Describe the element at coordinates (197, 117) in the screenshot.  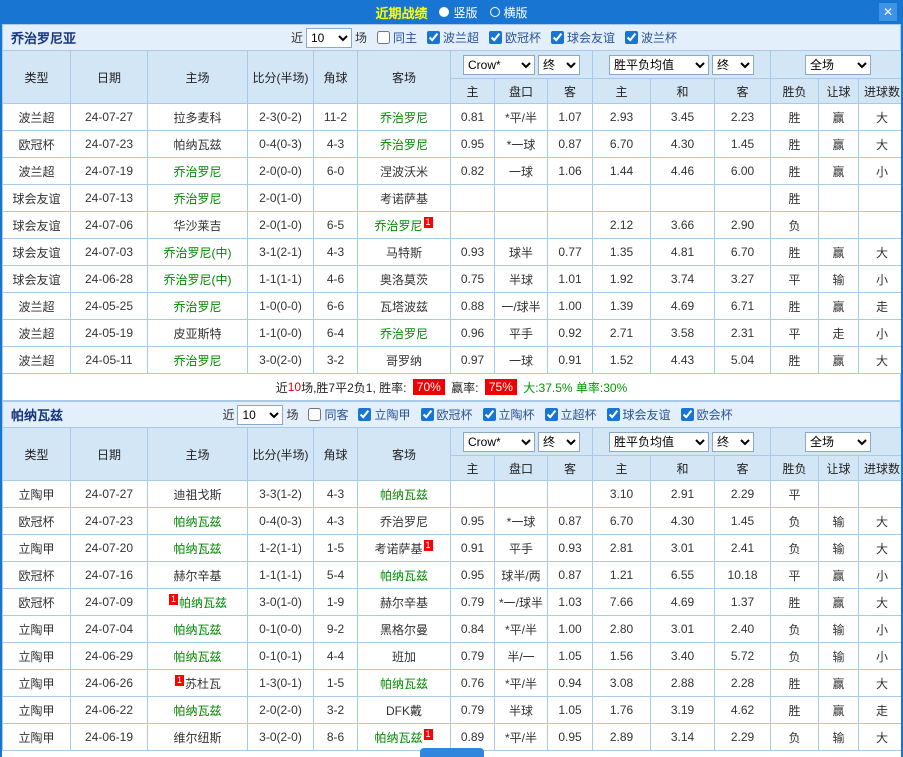
I see `home-team: 拉多麦科` at that location.